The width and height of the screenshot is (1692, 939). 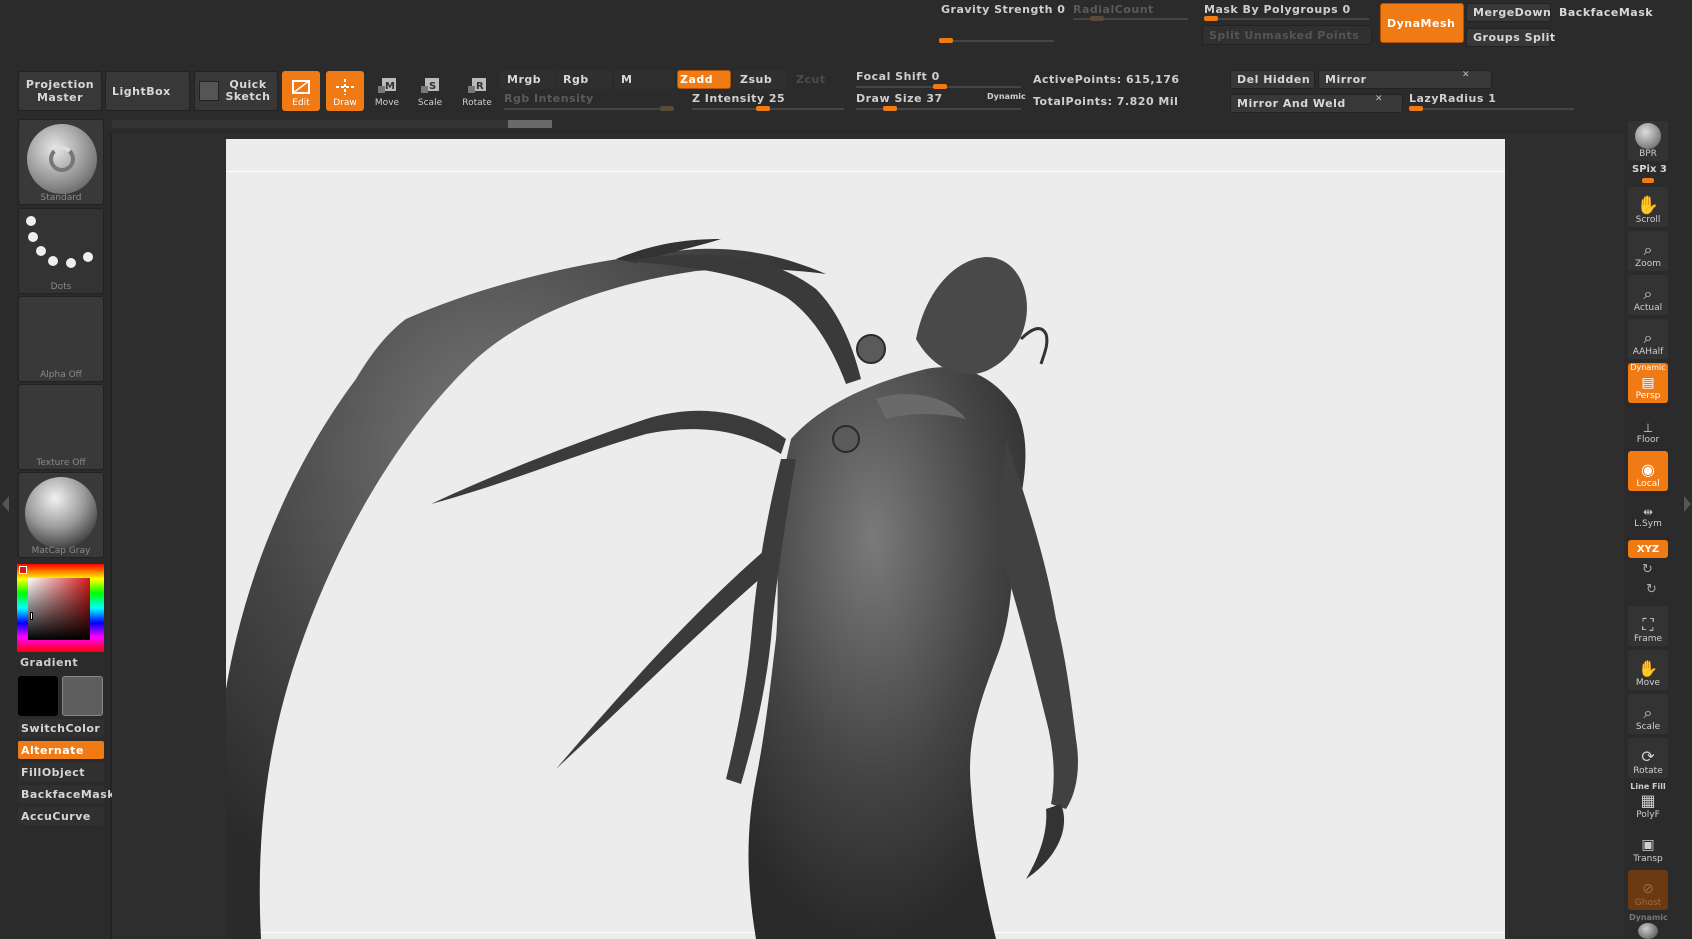 What do you see at coordinates (66, 794) in the screenshot?
I see `backface-mask-left-button: BackfaceMask` at bounding box center [66, 794].